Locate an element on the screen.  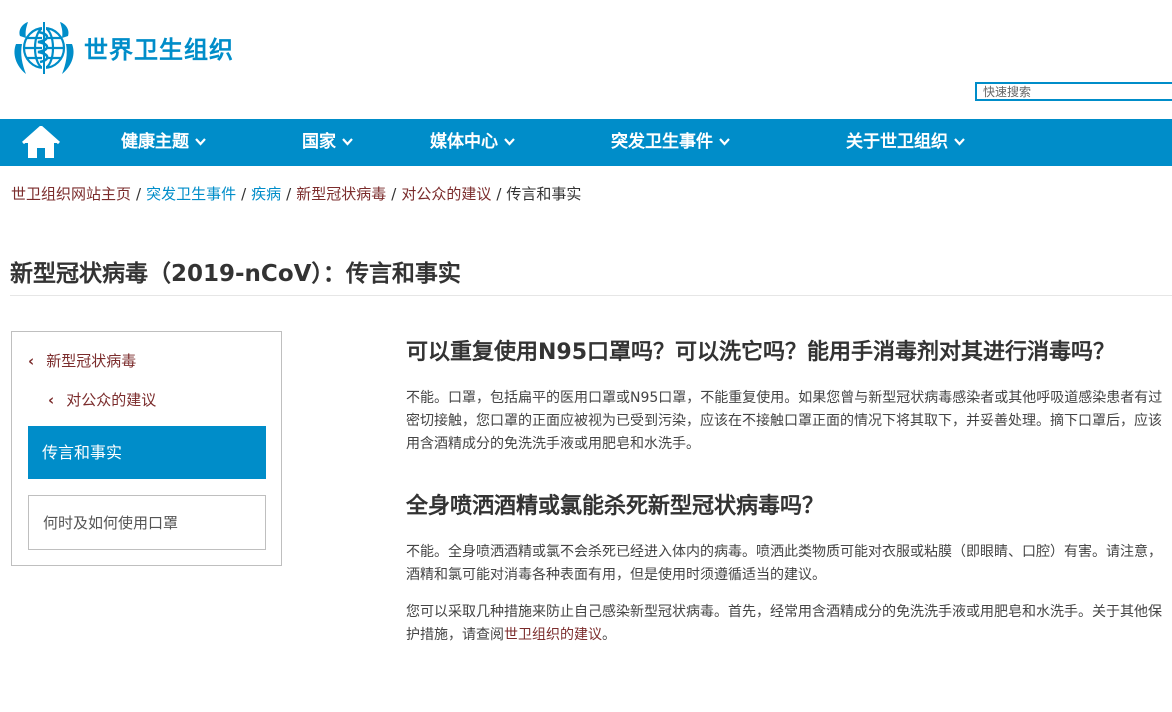
site-name: 世界卫生组织 is located at coordinates (159, 47).